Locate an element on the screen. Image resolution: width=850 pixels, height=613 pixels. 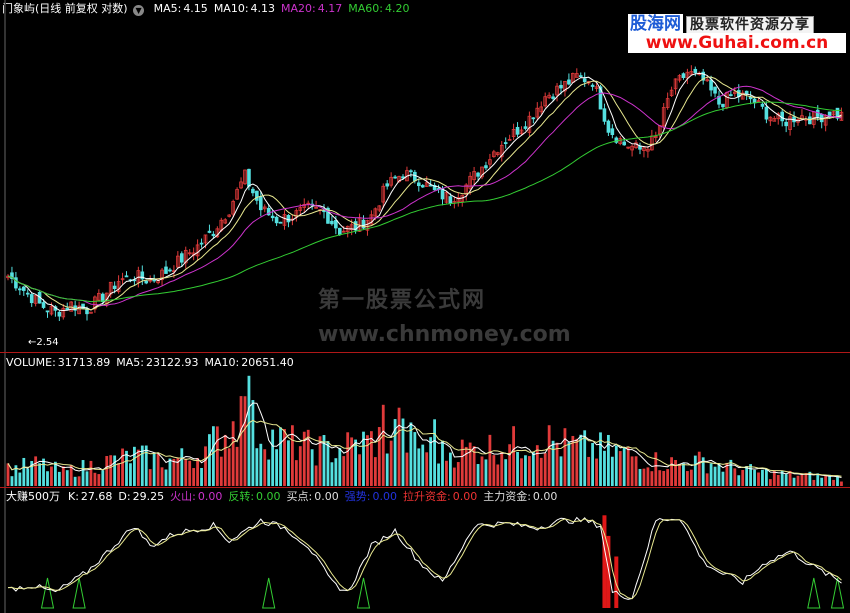
volcano-bar is located at coordinates (616, 582).